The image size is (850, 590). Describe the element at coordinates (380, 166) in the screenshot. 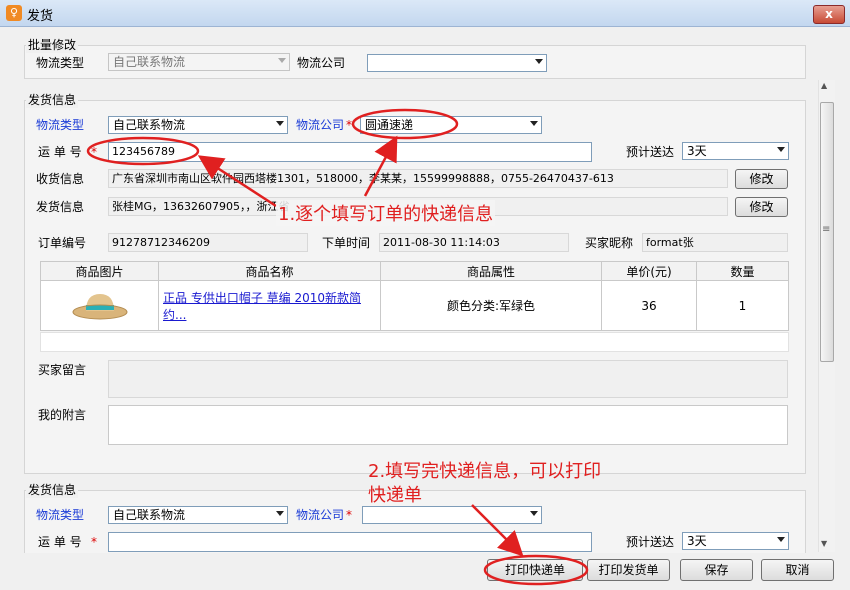

I see `arrow-to-company` at that location.